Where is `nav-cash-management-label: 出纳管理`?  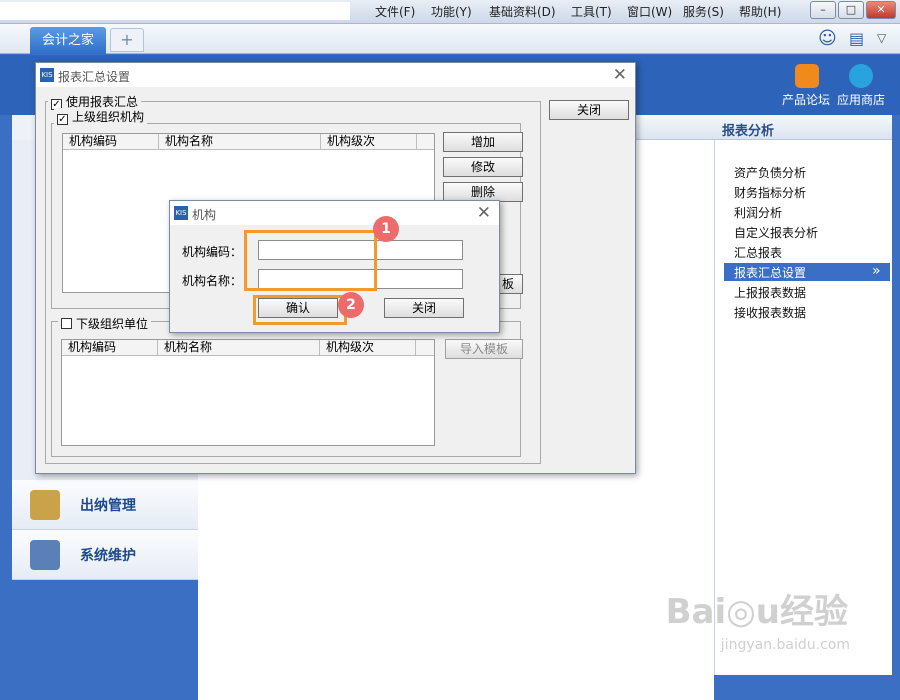 nav-cash-management-label: 出纳管理 is located at coordinates (108, 506).